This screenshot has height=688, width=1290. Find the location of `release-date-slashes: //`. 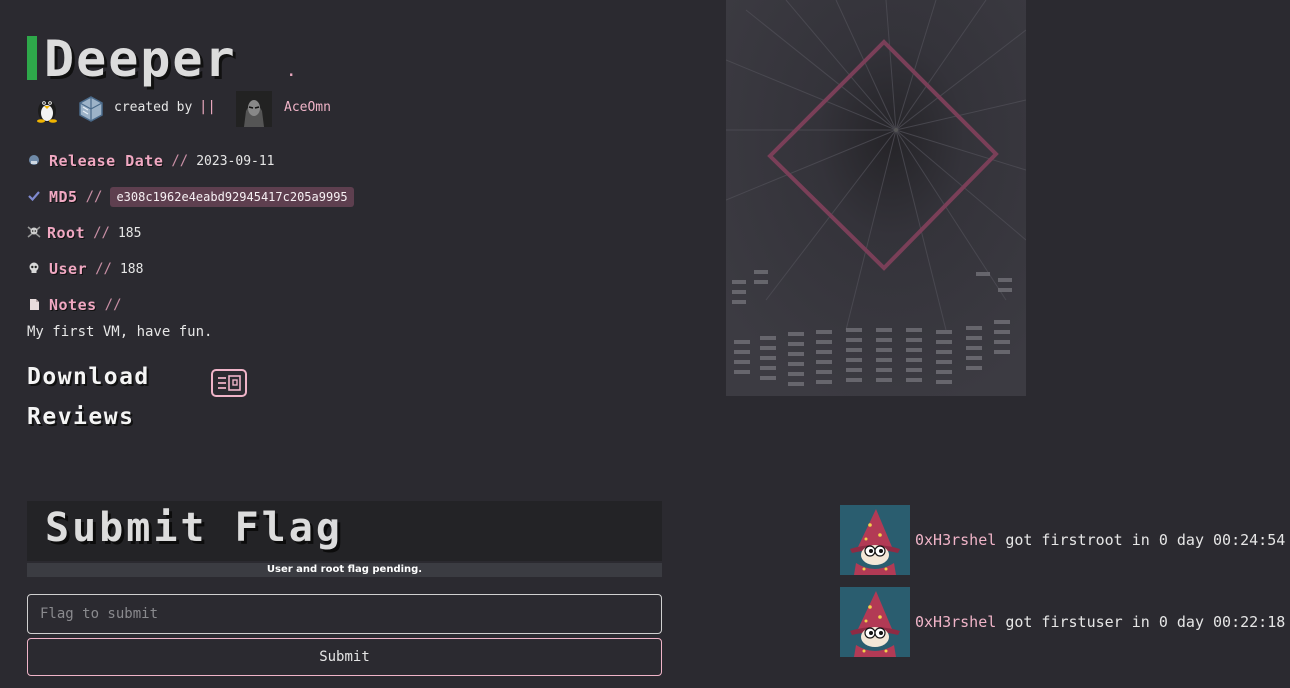

release-date-slashes: // is located at coordinates (180, 161).